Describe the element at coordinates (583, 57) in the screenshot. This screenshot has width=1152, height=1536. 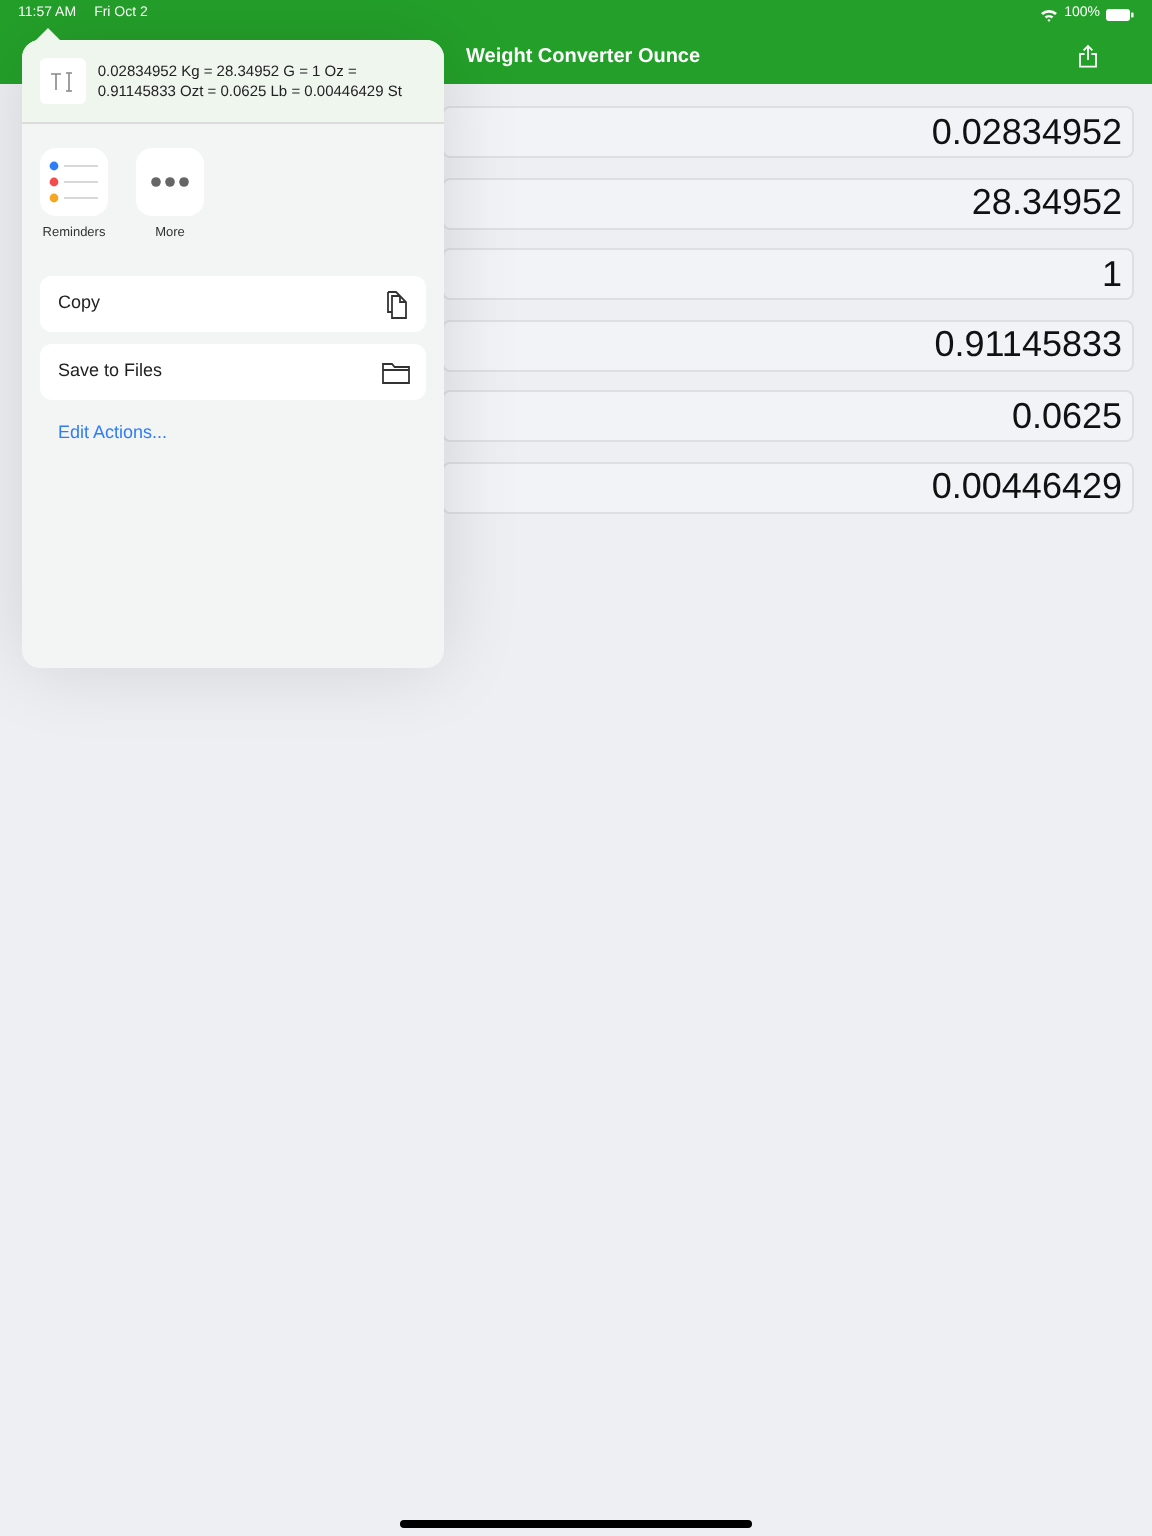
I see `nav-title: Weight Converter Ounce` at that location.